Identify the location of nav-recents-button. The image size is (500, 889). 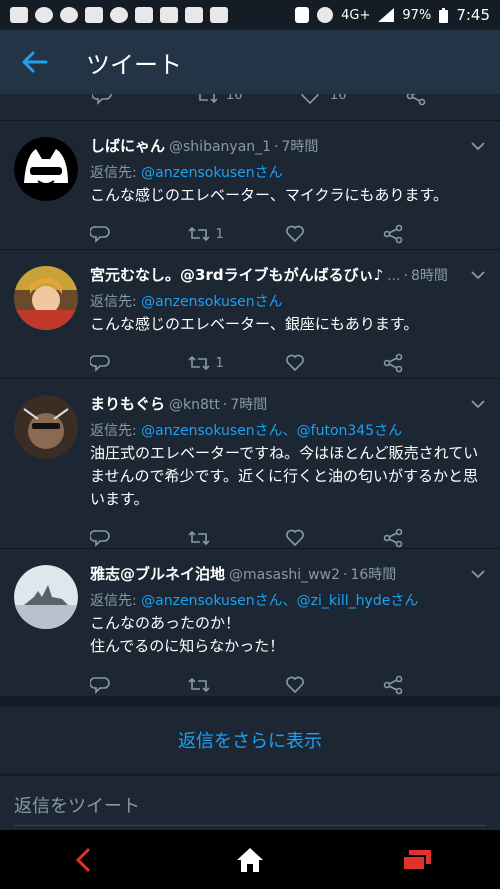
(417, 859).